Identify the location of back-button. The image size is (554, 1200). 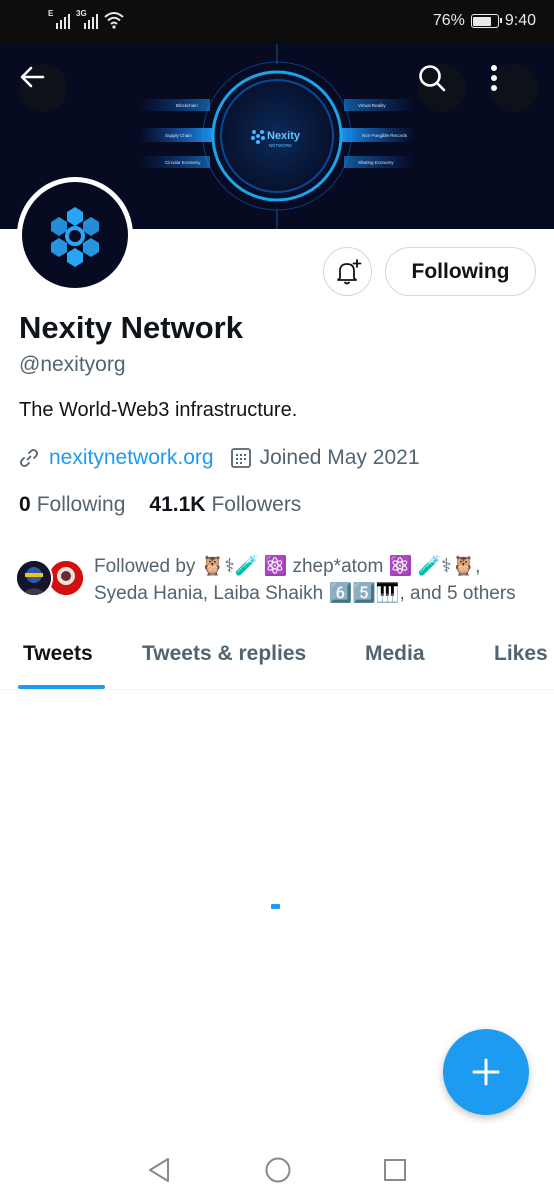
(43, 88).